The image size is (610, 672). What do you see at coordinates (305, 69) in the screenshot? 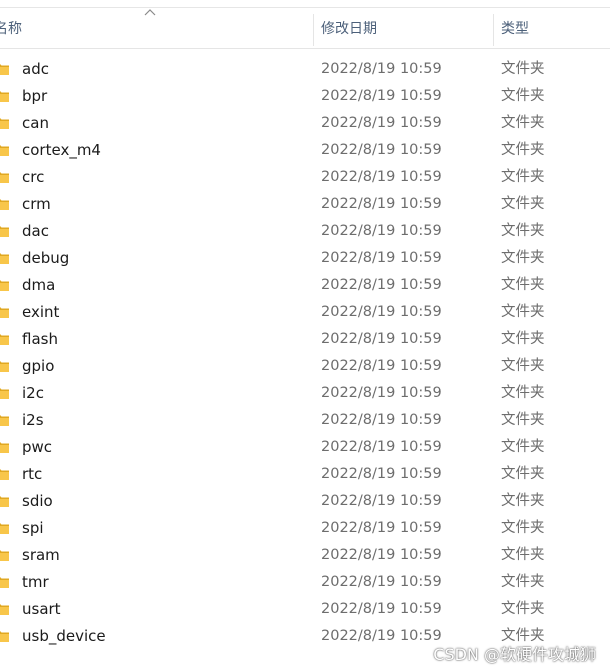
I see `file-row: adc 2022/8/19 10:59 文件夹` at bounding box center [305, 69].